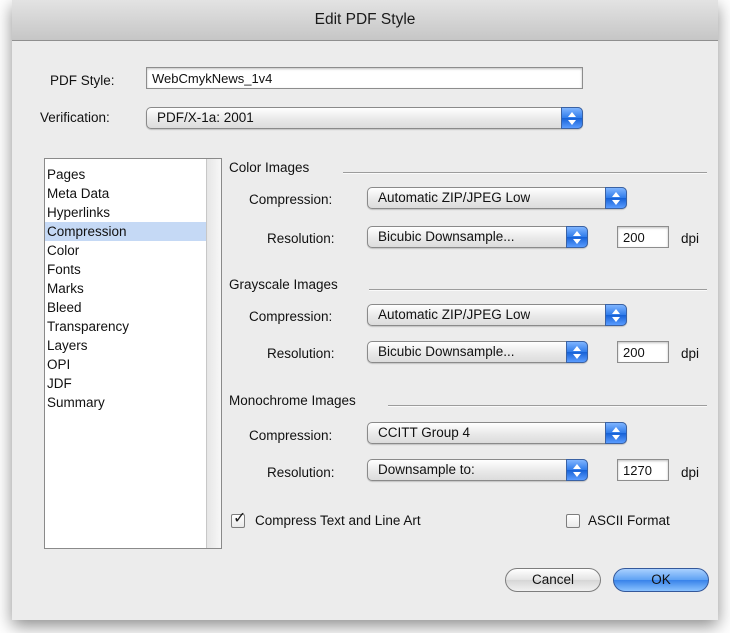  Describe the element at coordinates (82, 80) in the screenshot. I see `pdf-style-label: PDF Style:` at that location.